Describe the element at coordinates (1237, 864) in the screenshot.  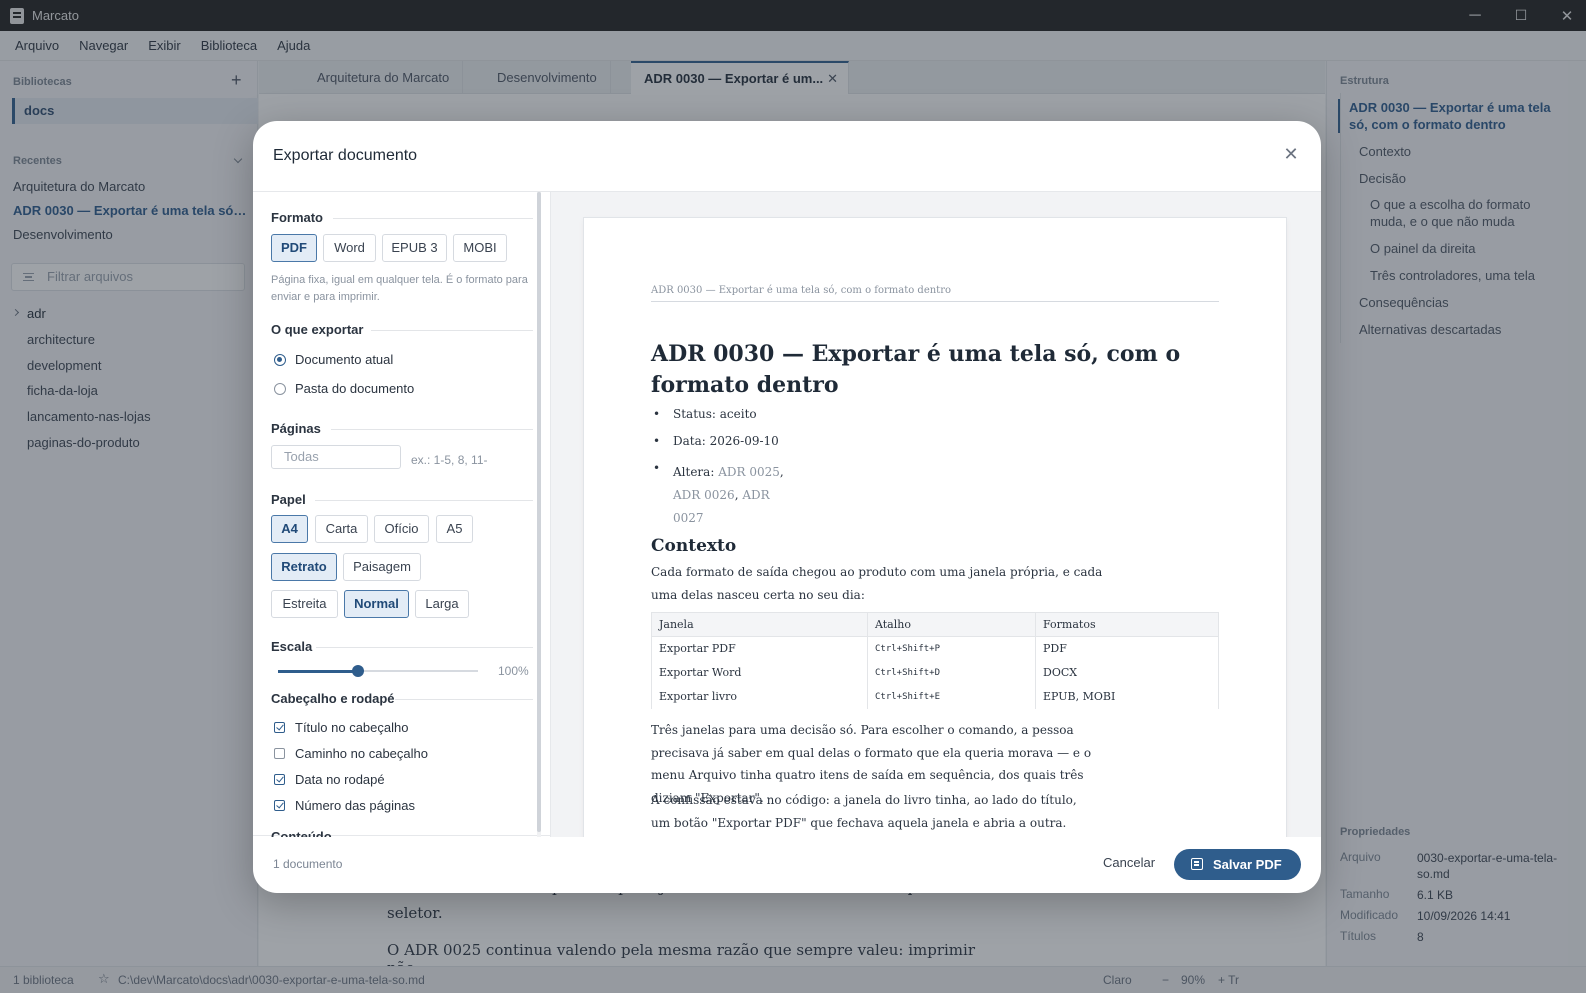
I see `save-pdf-button: Salvar PDF` at that location.